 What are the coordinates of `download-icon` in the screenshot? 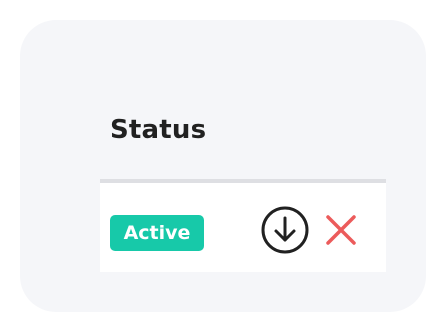 It's located at (285, 230).